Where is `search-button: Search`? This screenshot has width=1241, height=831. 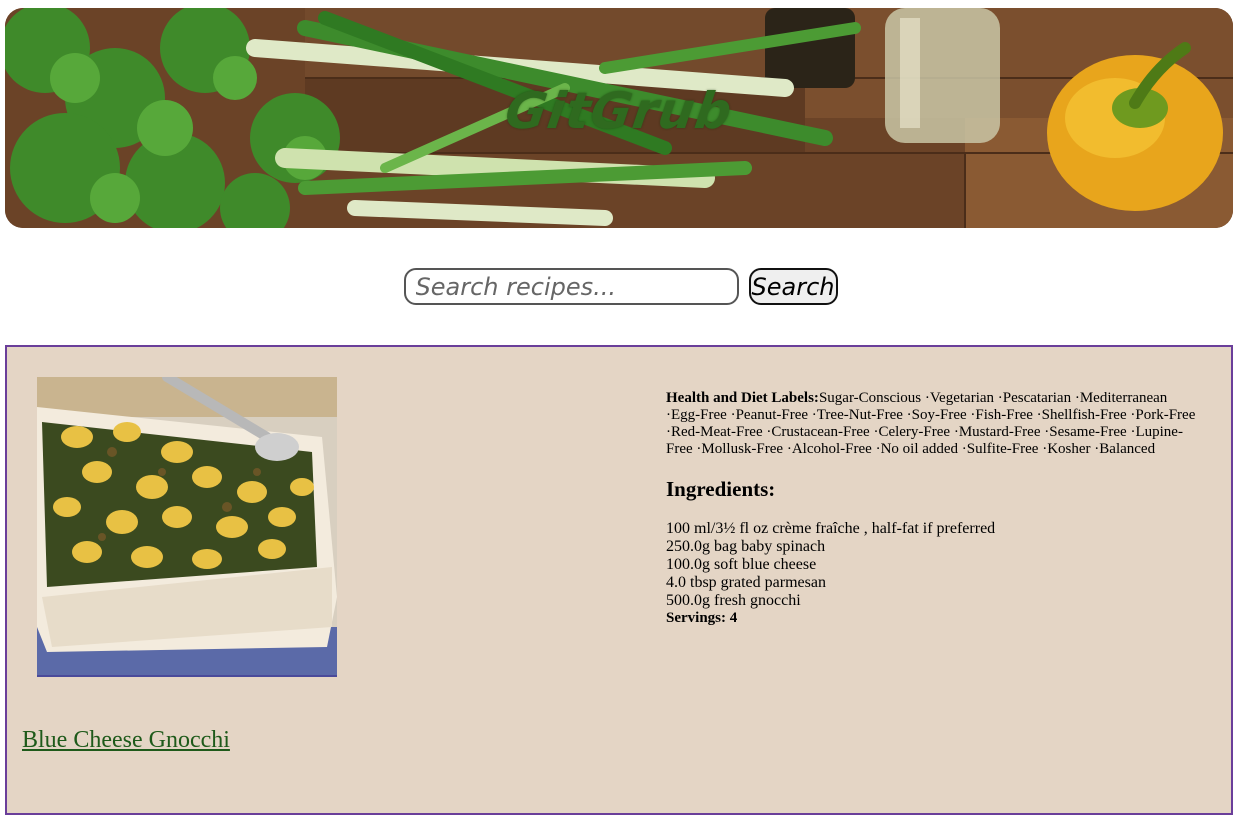 search-button: Search is located at coordinates (793, 286).